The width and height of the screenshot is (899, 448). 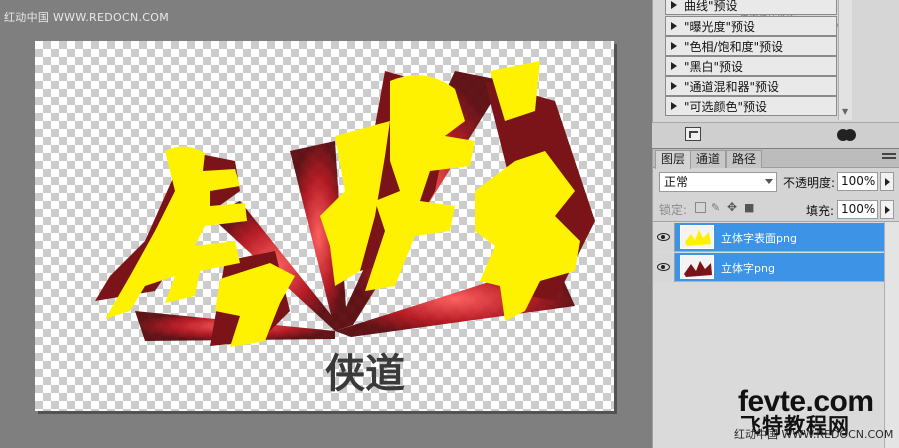 I want to click on layer-row-surface: 立体字表面png, so click(x=768, y=237).